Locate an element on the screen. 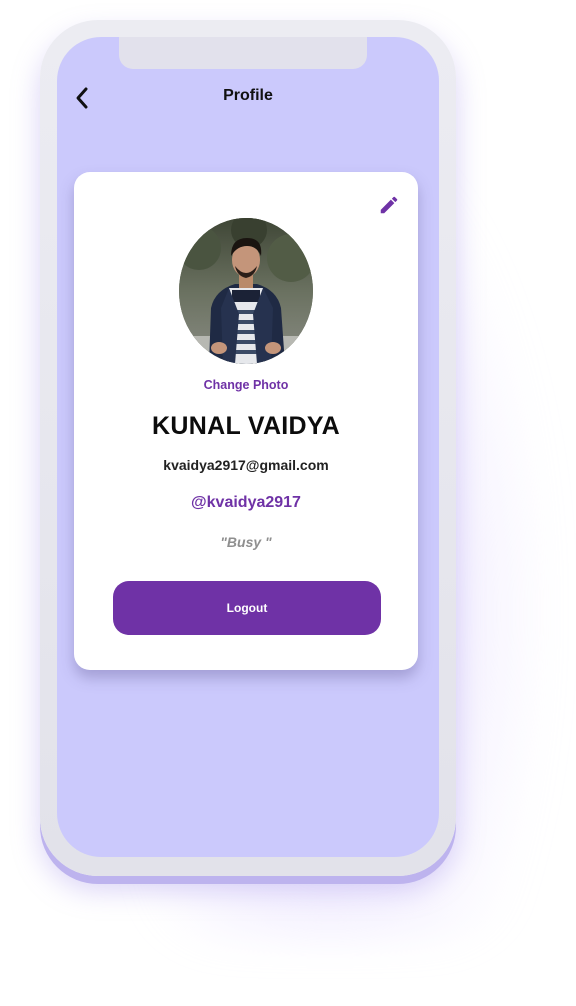 The width and height of the screenshot is (576, 1006). profile-photo is located at coordinates (246, 291).